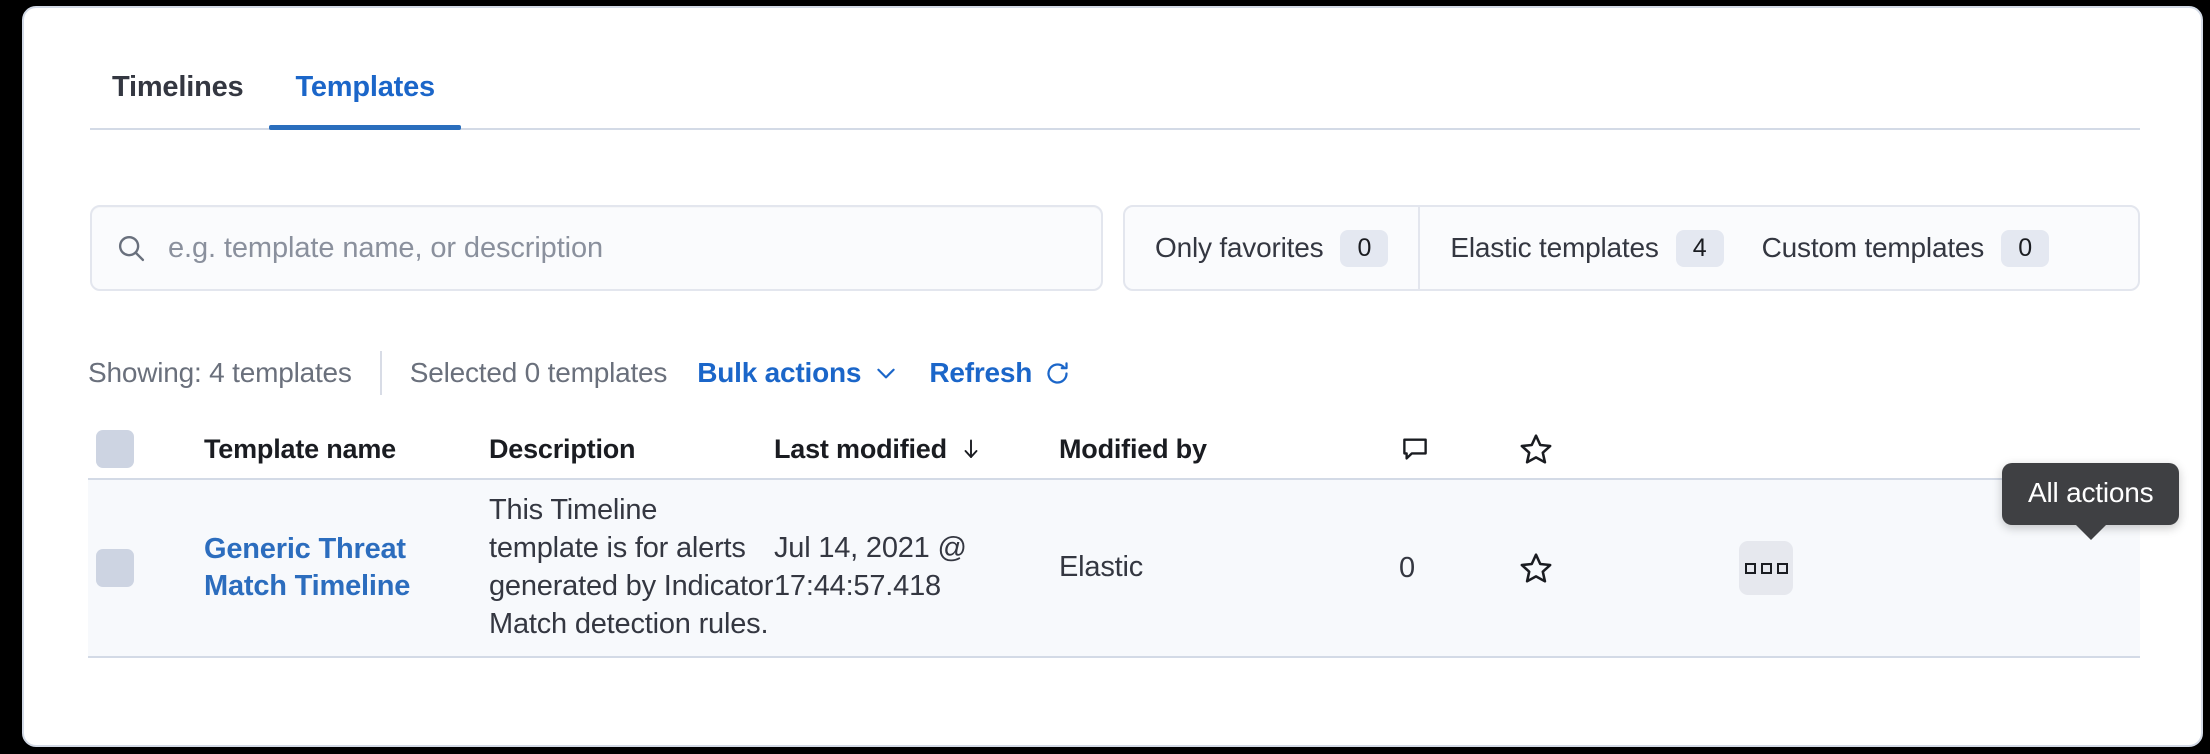  What do you see at coordinates (870, 567) in the screenshot?
I see `template-last-modified: Jul 14, 2021 @ 17:44:57.418` at bounding box center [870, 567].